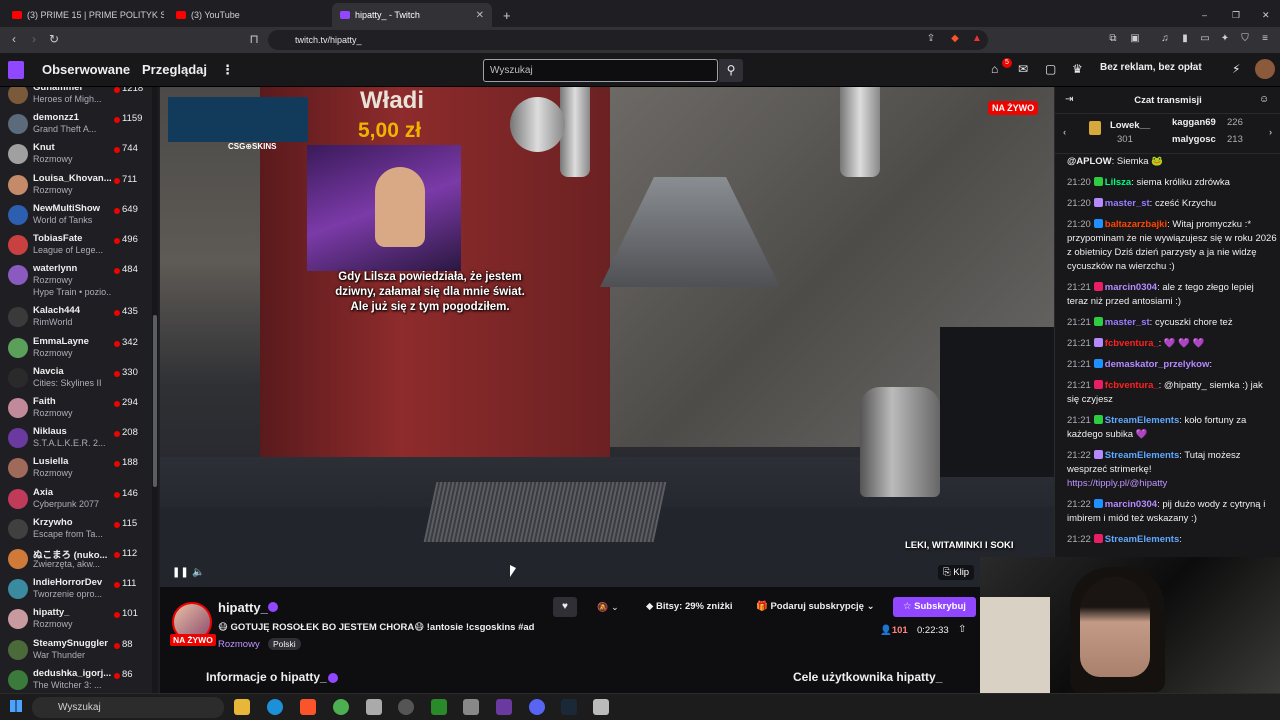  Describe the element at coordinates (1130, 125) in the screenshot. I see `leader-name: Lowek__` at that location.